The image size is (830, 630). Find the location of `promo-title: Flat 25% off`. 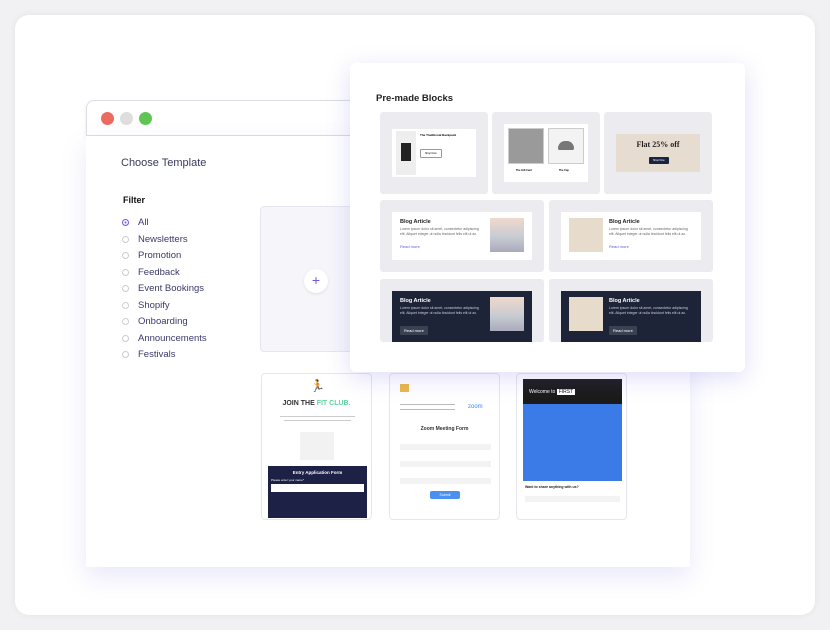

promo-title: Flat 25% off is located at coordinates (658, 144).